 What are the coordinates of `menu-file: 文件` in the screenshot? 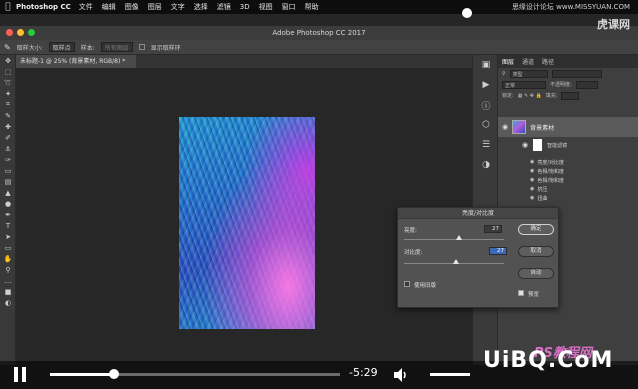 It's located at (86, 7).